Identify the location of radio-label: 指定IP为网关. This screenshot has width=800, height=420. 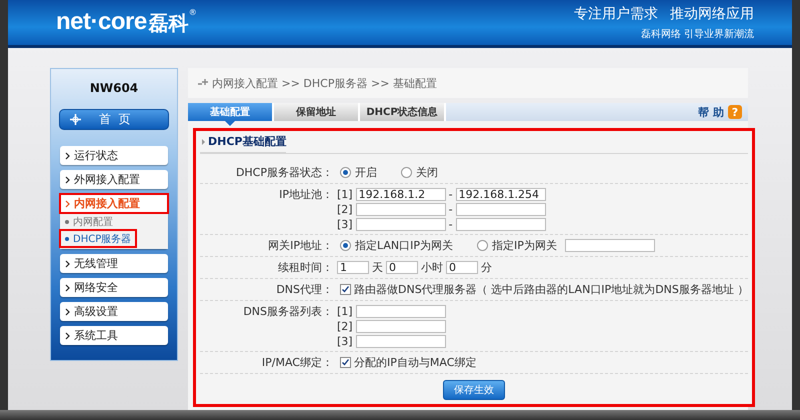
(524, 245).